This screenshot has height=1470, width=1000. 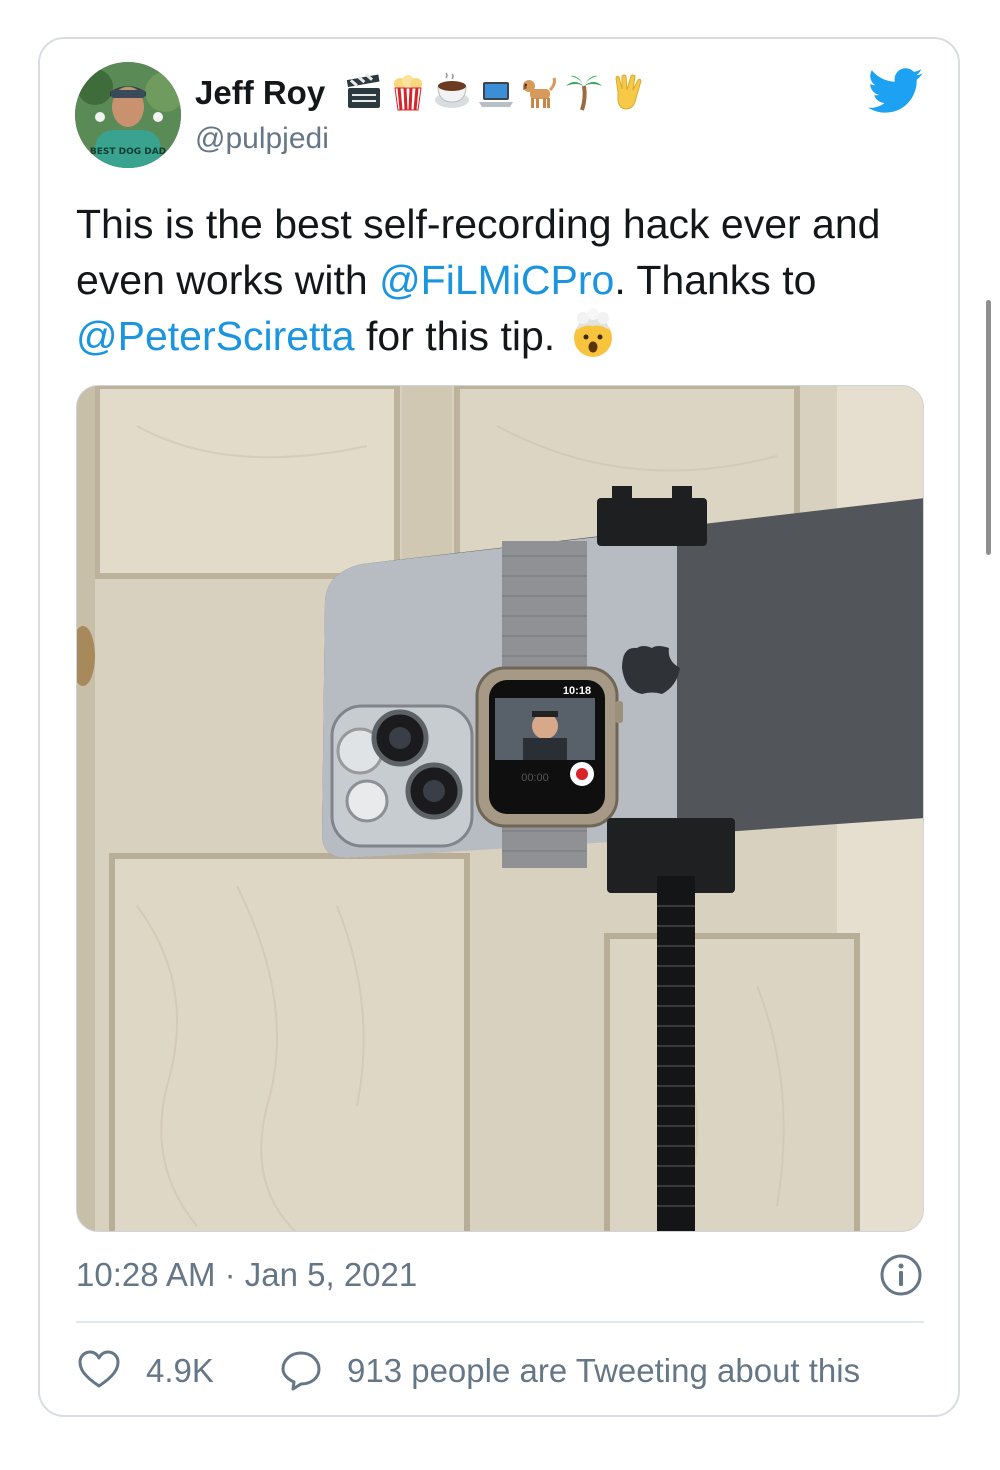 I want to click on mention-petersciretta: @PeterSciretta, so click(x=215, y=336).